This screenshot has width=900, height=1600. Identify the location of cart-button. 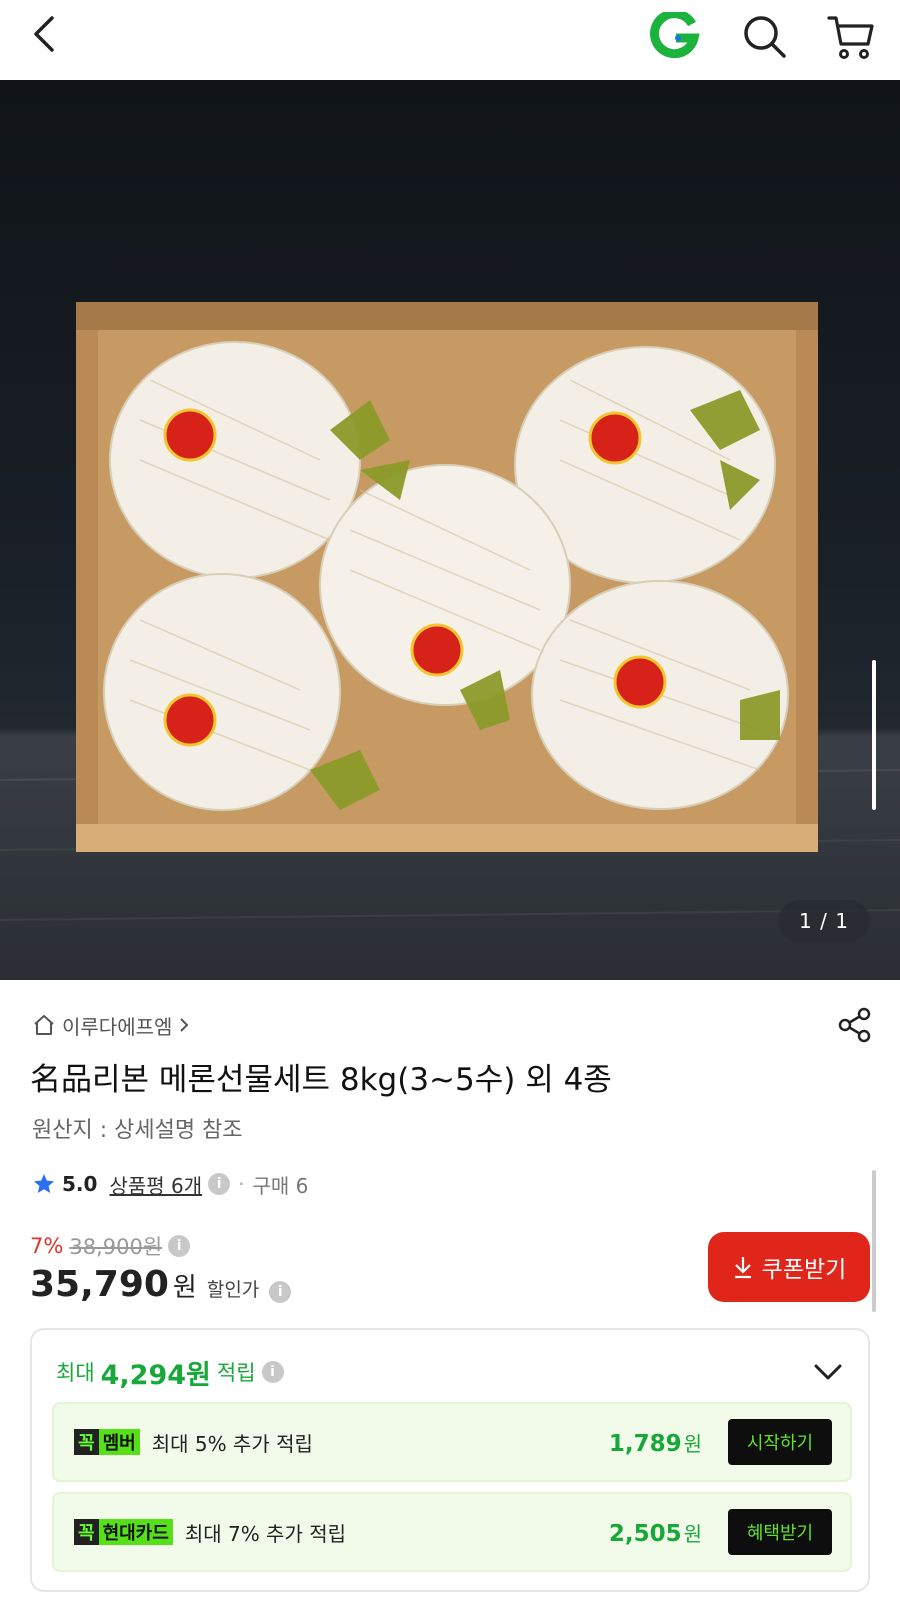
(851, 37).